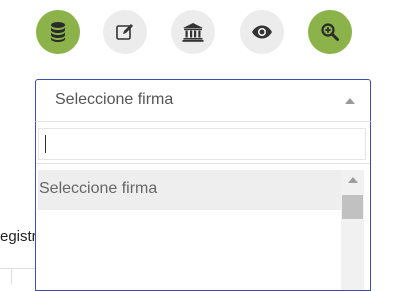 Image resolution: width=394 pixels, height=291 pixels. Describe the element at coordinates (352, 207) in the screenshot. I see `scroll-thumb` at that location.